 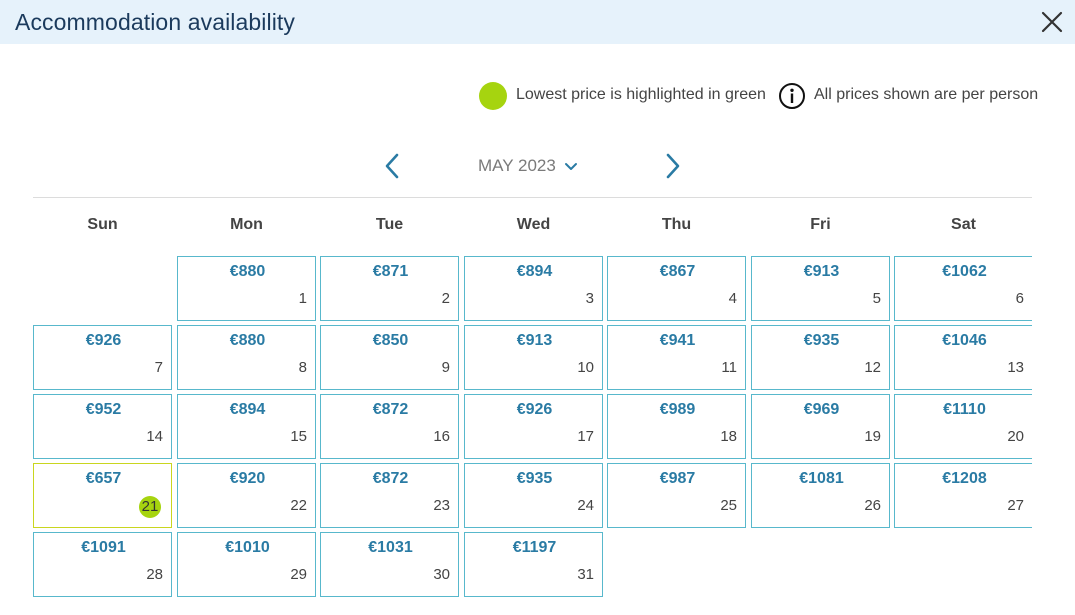 I want to click on day-cell-27: €1208 27, so click(x=963, y=495).